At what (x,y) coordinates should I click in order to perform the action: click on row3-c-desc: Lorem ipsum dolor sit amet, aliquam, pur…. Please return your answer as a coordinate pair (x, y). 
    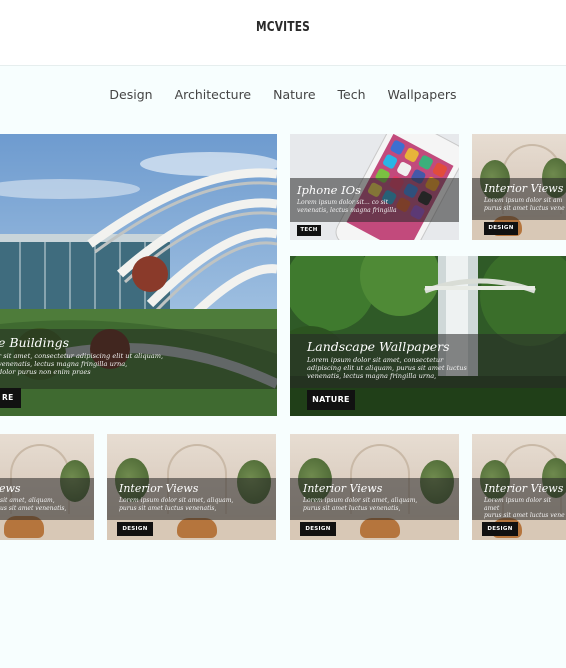
    Looking at the image, I should click on (360, 504).